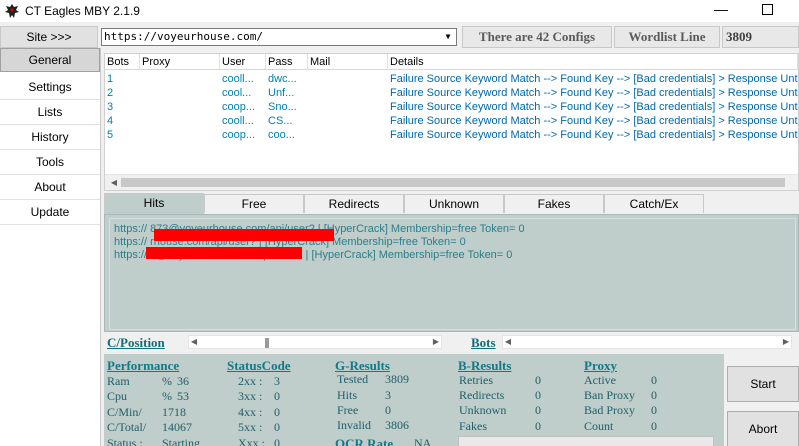 This screenshot has height=446, width=799. I want to click on tab-redirects: Redirects, so click(354, 203).